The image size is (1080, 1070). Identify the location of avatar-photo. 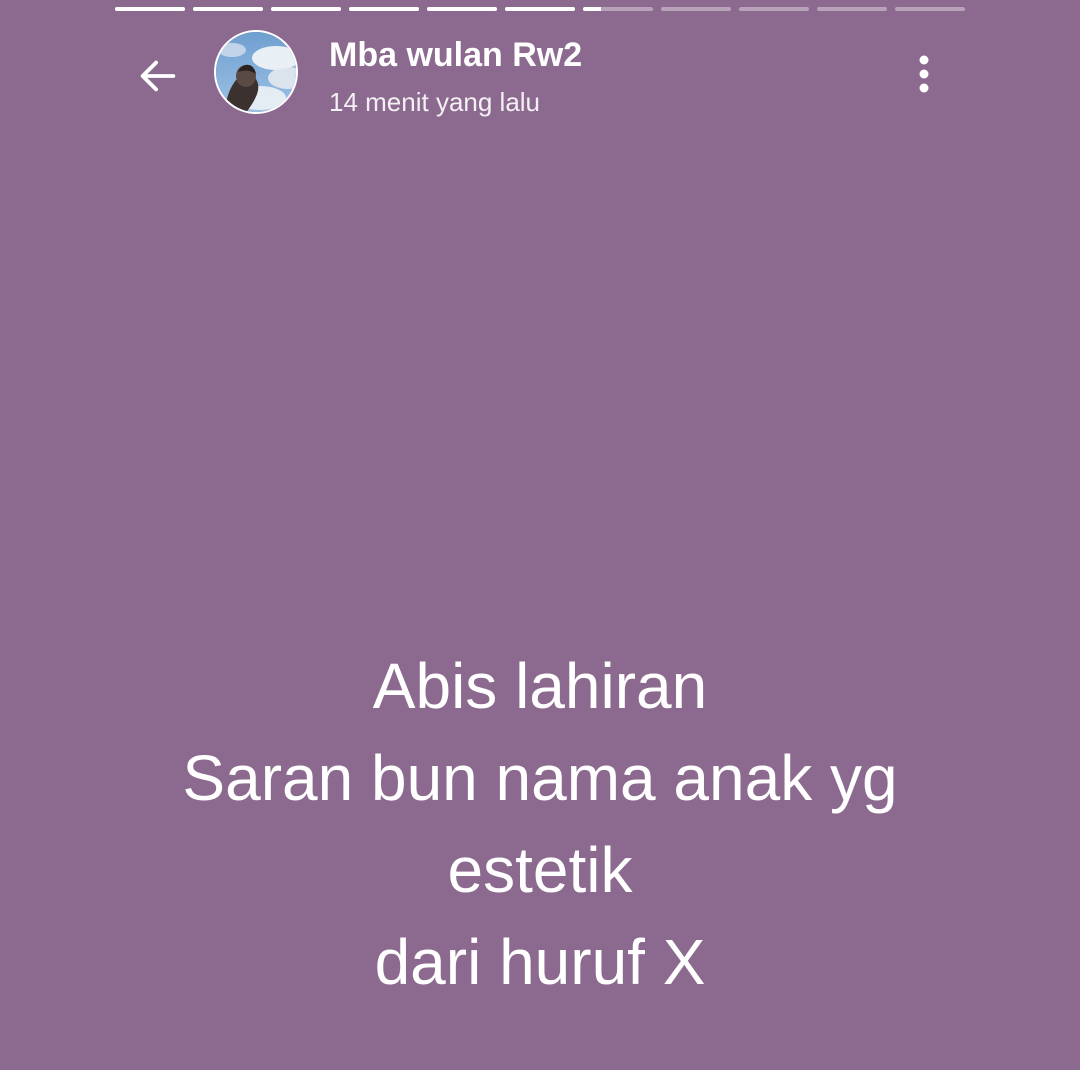
(256, 72).